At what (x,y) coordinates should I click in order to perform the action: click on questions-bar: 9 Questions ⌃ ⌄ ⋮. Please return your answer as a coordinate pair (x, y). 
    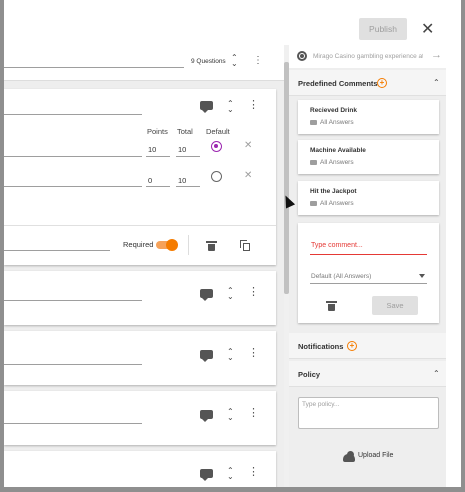
    Looking at the image, I should click on (144, 63).